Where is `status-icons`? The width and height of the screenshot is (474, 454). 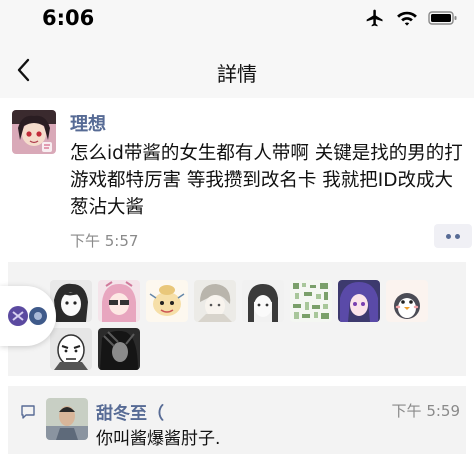
status-icons is located at coordinates (411, 18).